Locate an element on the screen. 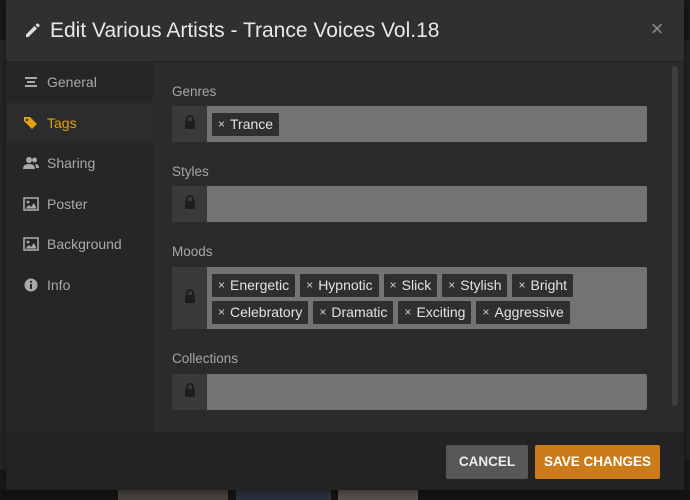 This screenshot has height=500, width=690. tag-label: Stylish is located at coordinates (481, 284).